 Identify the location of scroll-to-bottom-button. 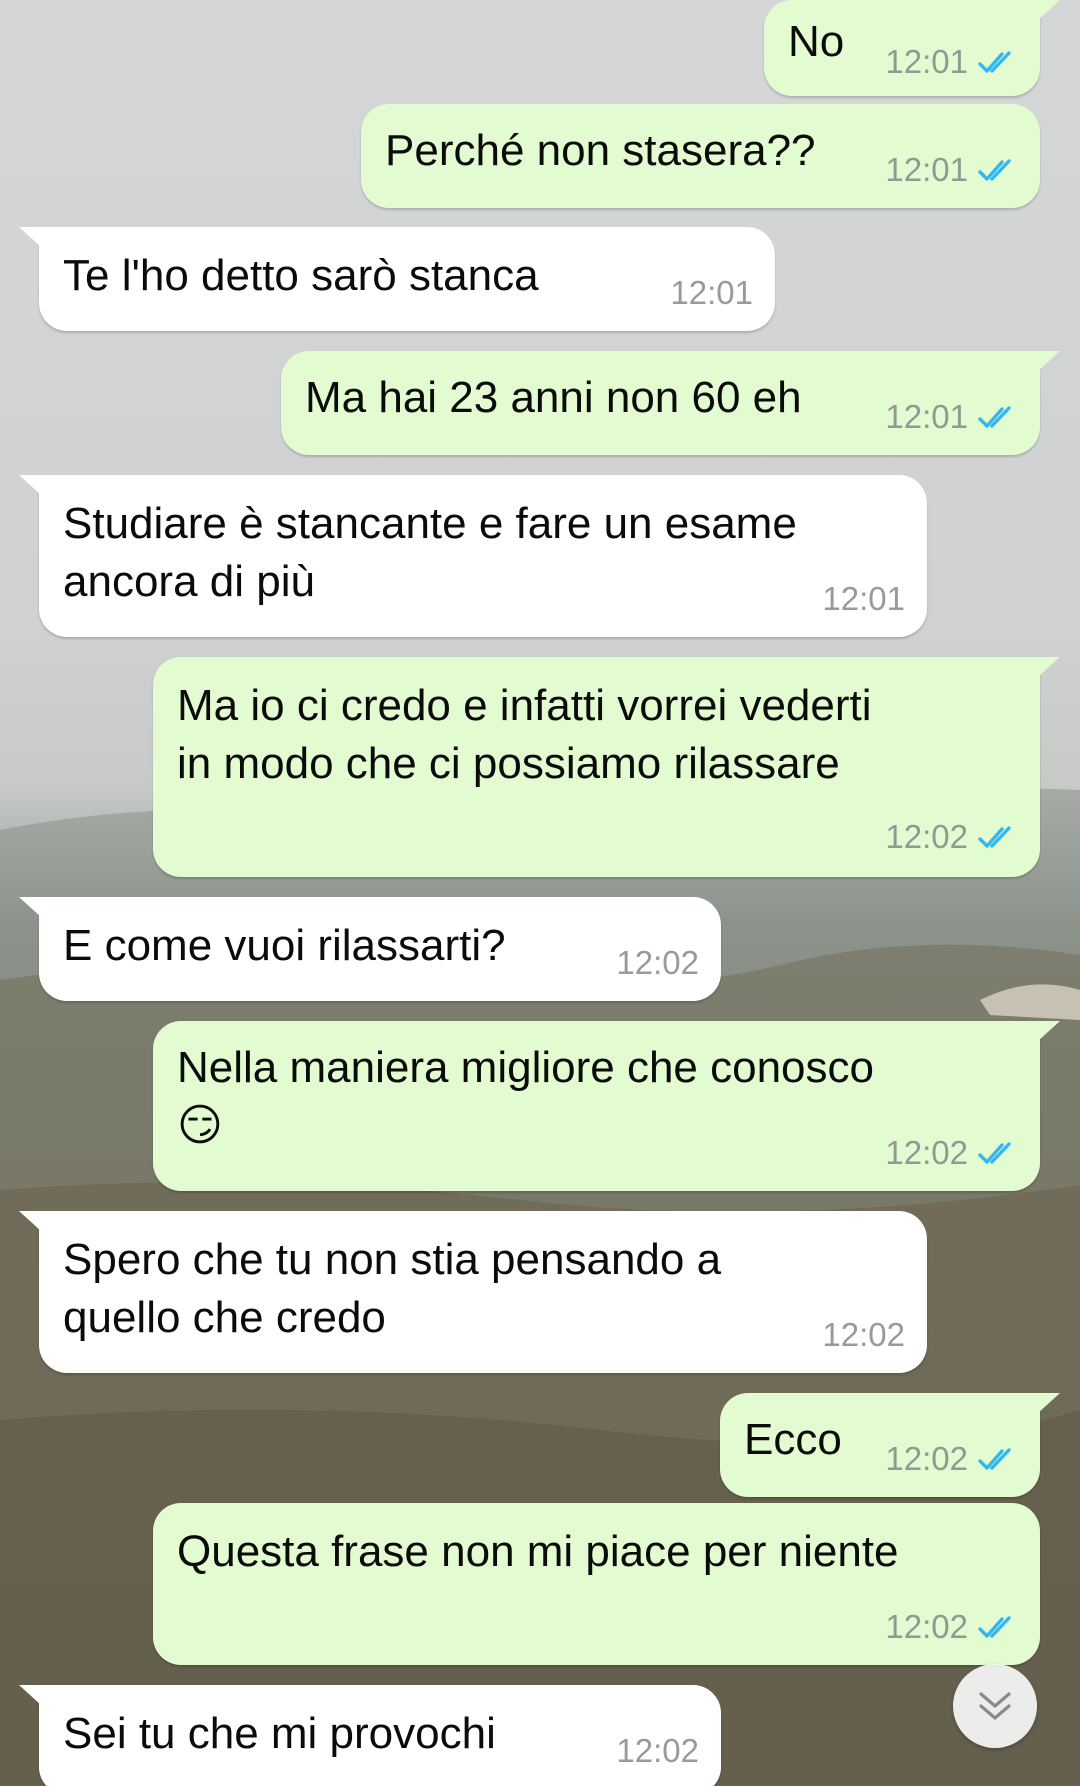
(995, 1706).